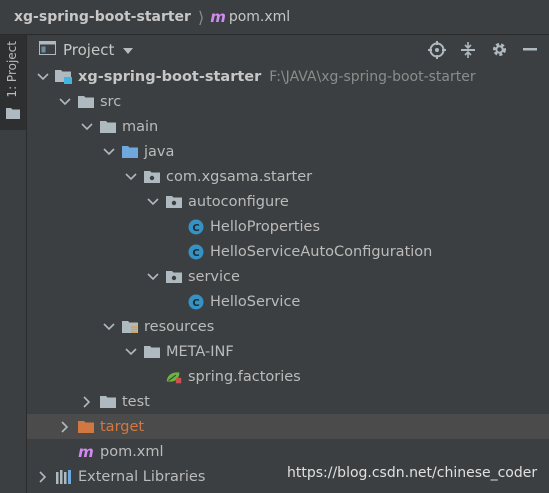 The height and width of the screenshot is (493, 549). What do you see at coordinates (179, 326) in the screenshot?
I see `tree-item-label: resources` at bounding box center [179, 326].